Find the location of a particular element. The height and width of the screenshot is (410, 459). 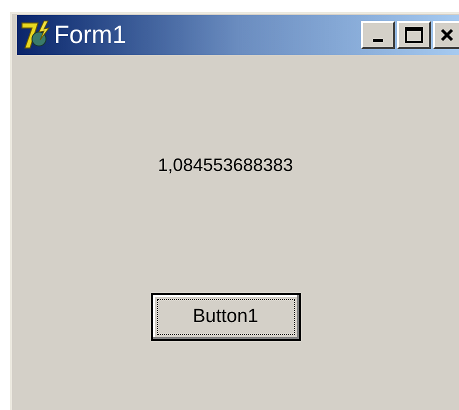

maximize-button is located at coordinates (414, 35).